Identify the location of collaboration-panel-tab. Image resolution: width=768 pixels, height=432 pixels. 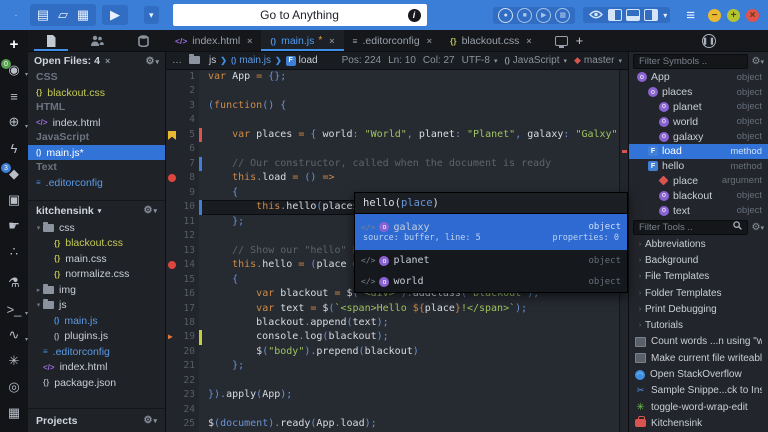
(97, 40).